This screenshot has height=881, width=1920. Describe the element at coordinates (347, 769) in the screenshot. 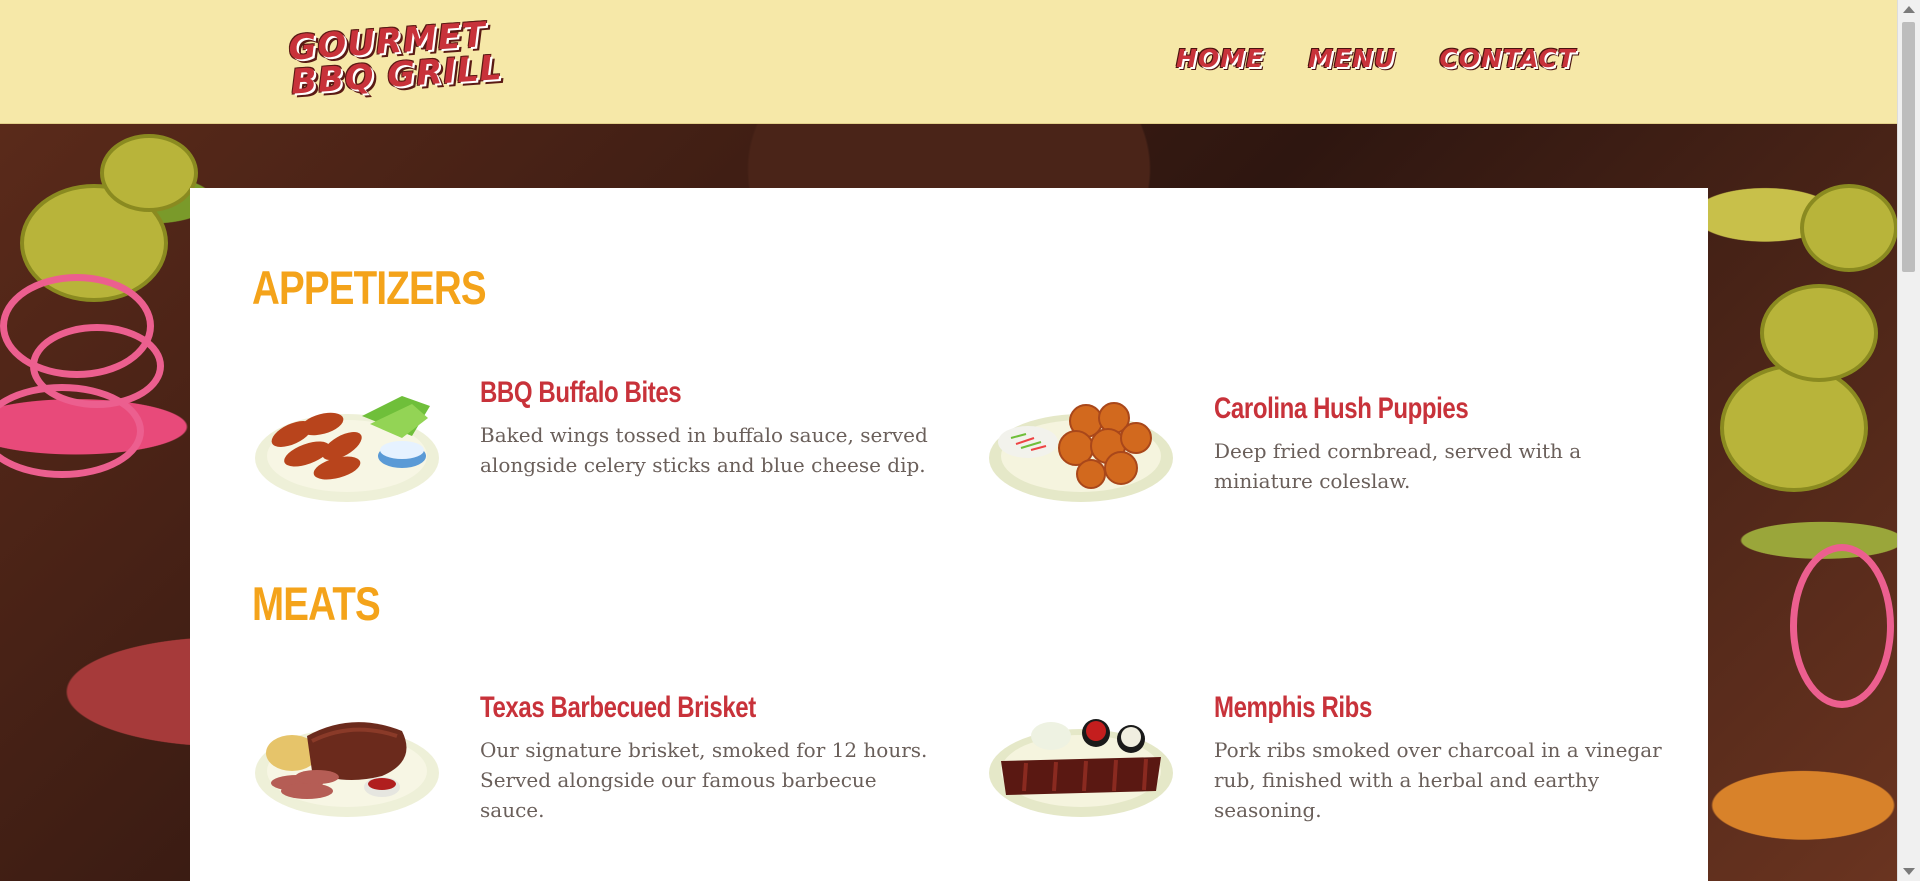

I see `brisket-plate-icon` at that location.